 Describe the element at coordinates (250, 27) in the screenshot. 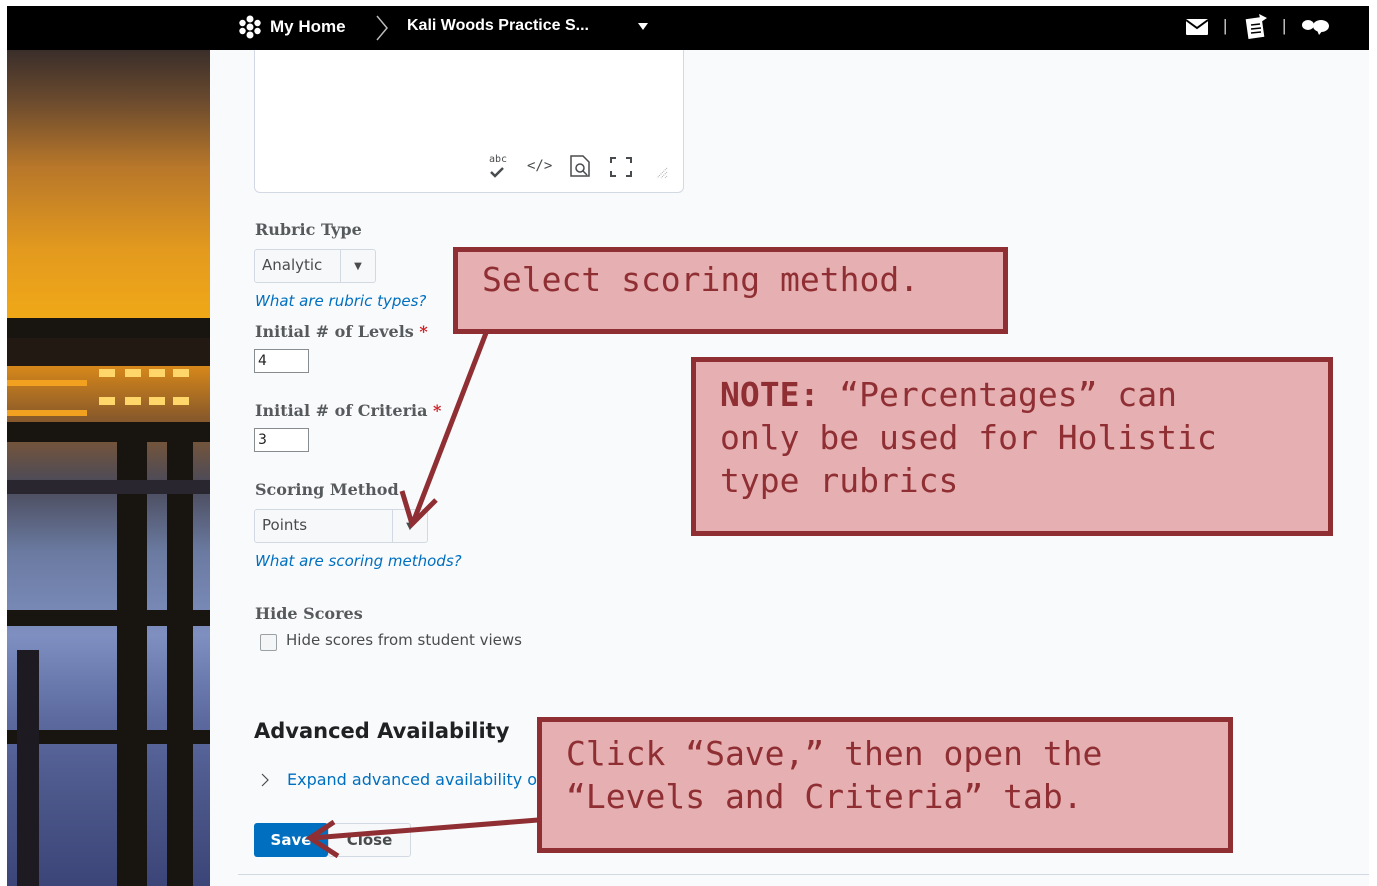

I see `home-flower-icon` at that location.